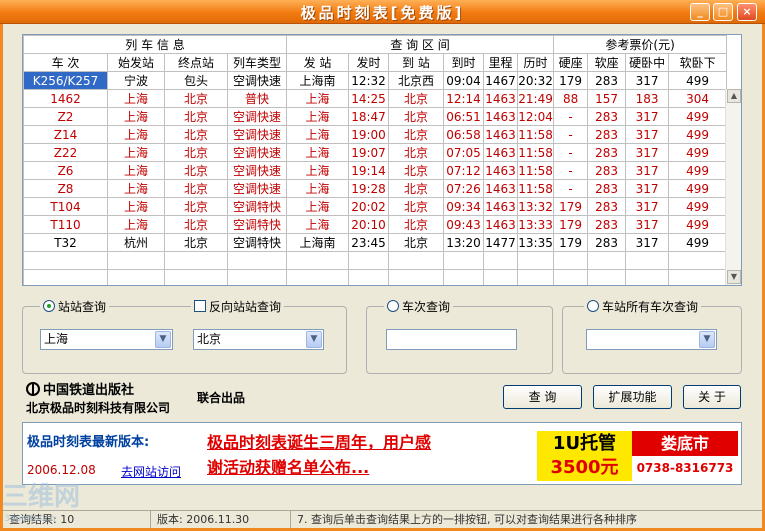 The width and height of the screenshot is (765, 531). Describe the element at coordinates (542, 397) in the screenshot. I see `query-button: 查 询` at that location.